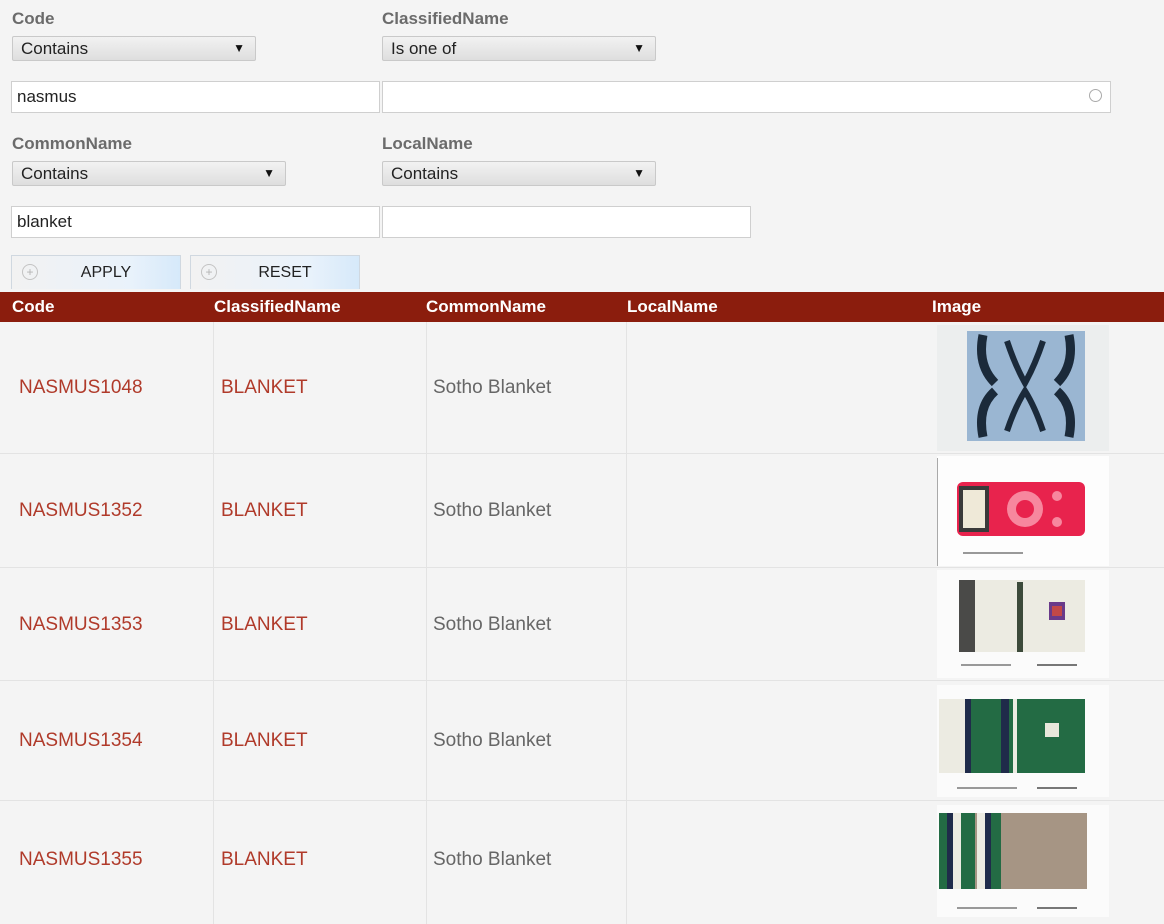  Describe the element at coordinates (72, 143) in the screenshot. I see `commonname-filter-label: CommonName` at that location.